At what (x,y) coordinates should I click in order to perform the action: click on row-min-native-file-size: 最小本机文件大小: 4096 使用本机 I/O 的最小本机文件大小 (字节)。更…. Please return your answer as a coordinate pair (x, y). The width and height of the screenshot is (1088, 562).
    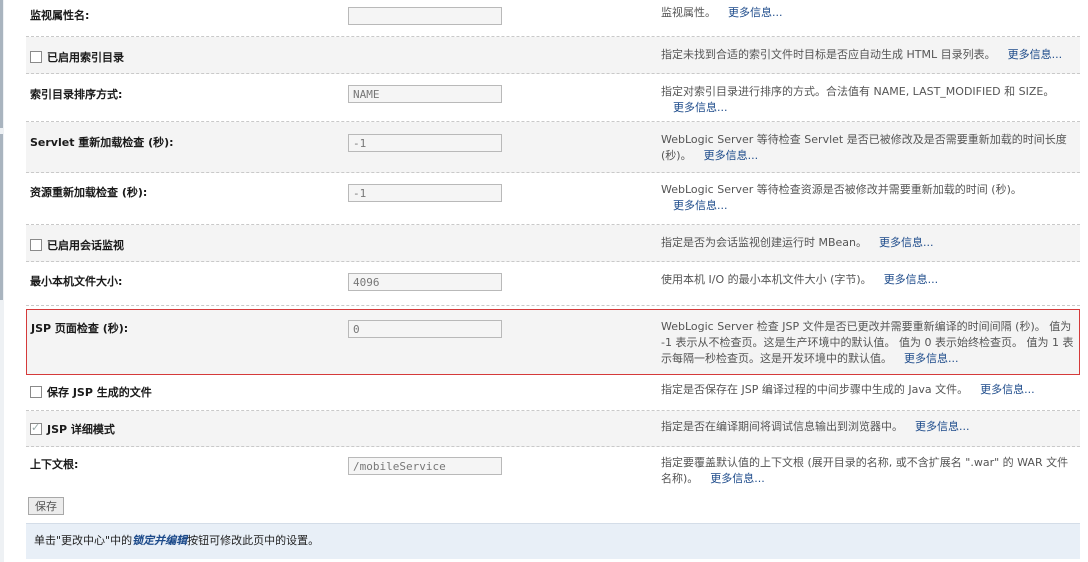
    Looking at the image, I should click on (553, 284).